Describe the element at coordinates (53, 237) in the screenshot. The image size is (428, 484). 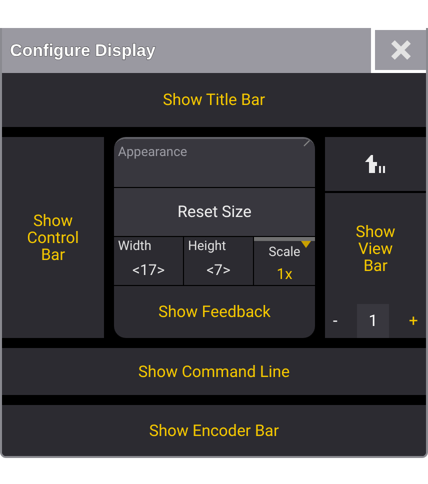
I see `toggle-button: Show Control Bar` at that location.